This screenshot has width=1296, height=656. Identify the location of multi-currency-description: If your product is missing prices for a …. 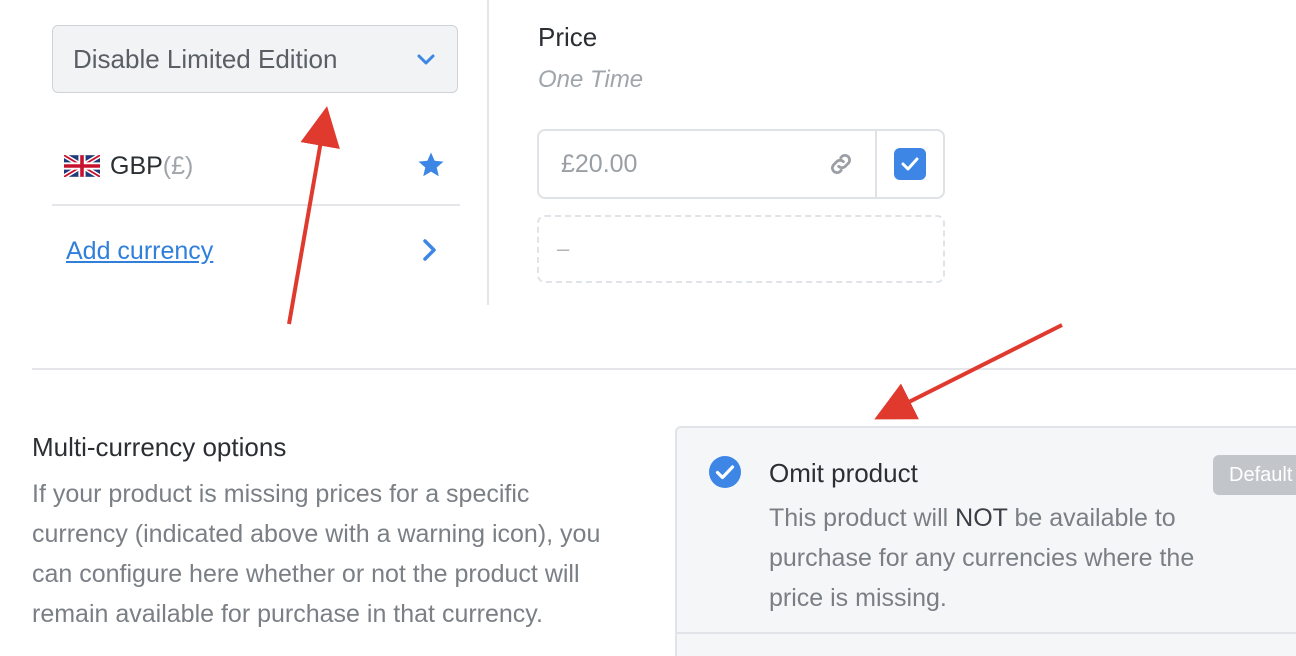
(316, 554).